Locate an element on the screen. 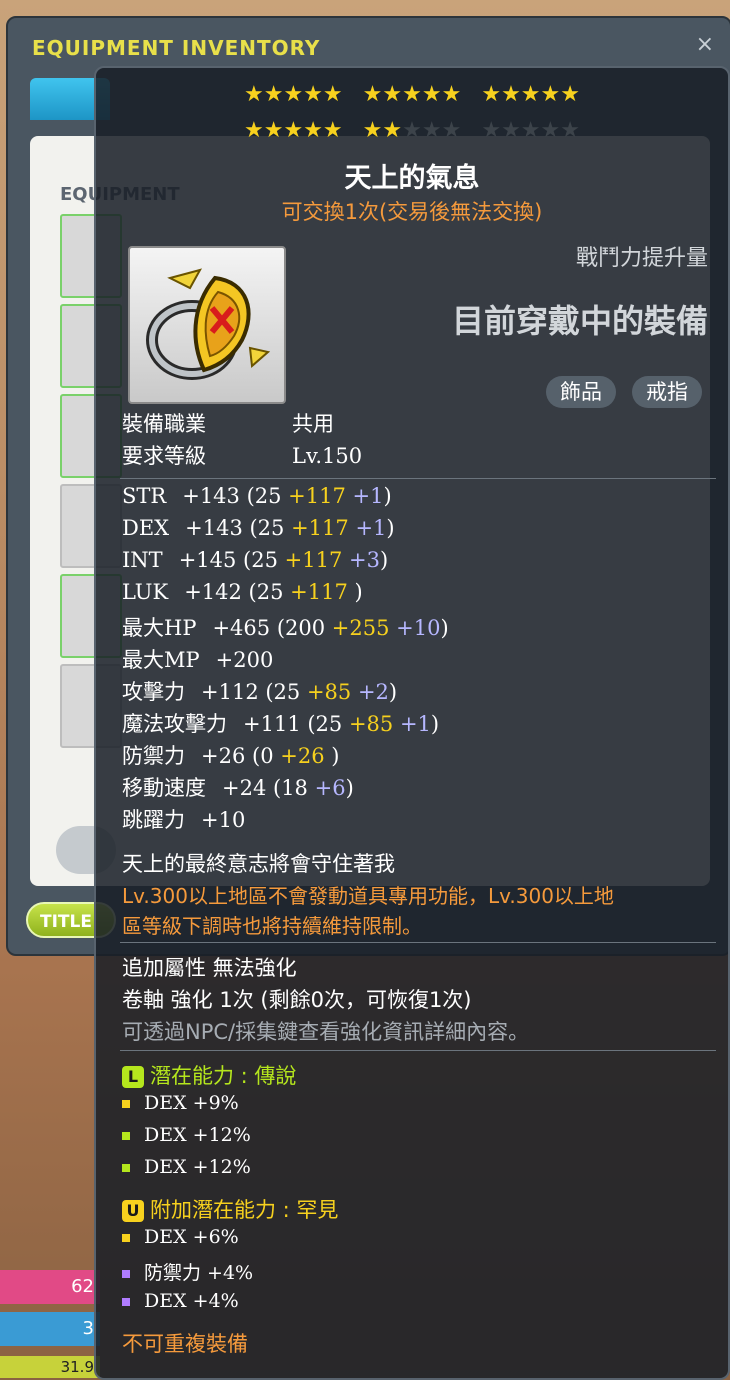 This screenshot has height=1380, width=730. legendary-badge-icon: L is located at coordinates (133, 1077).